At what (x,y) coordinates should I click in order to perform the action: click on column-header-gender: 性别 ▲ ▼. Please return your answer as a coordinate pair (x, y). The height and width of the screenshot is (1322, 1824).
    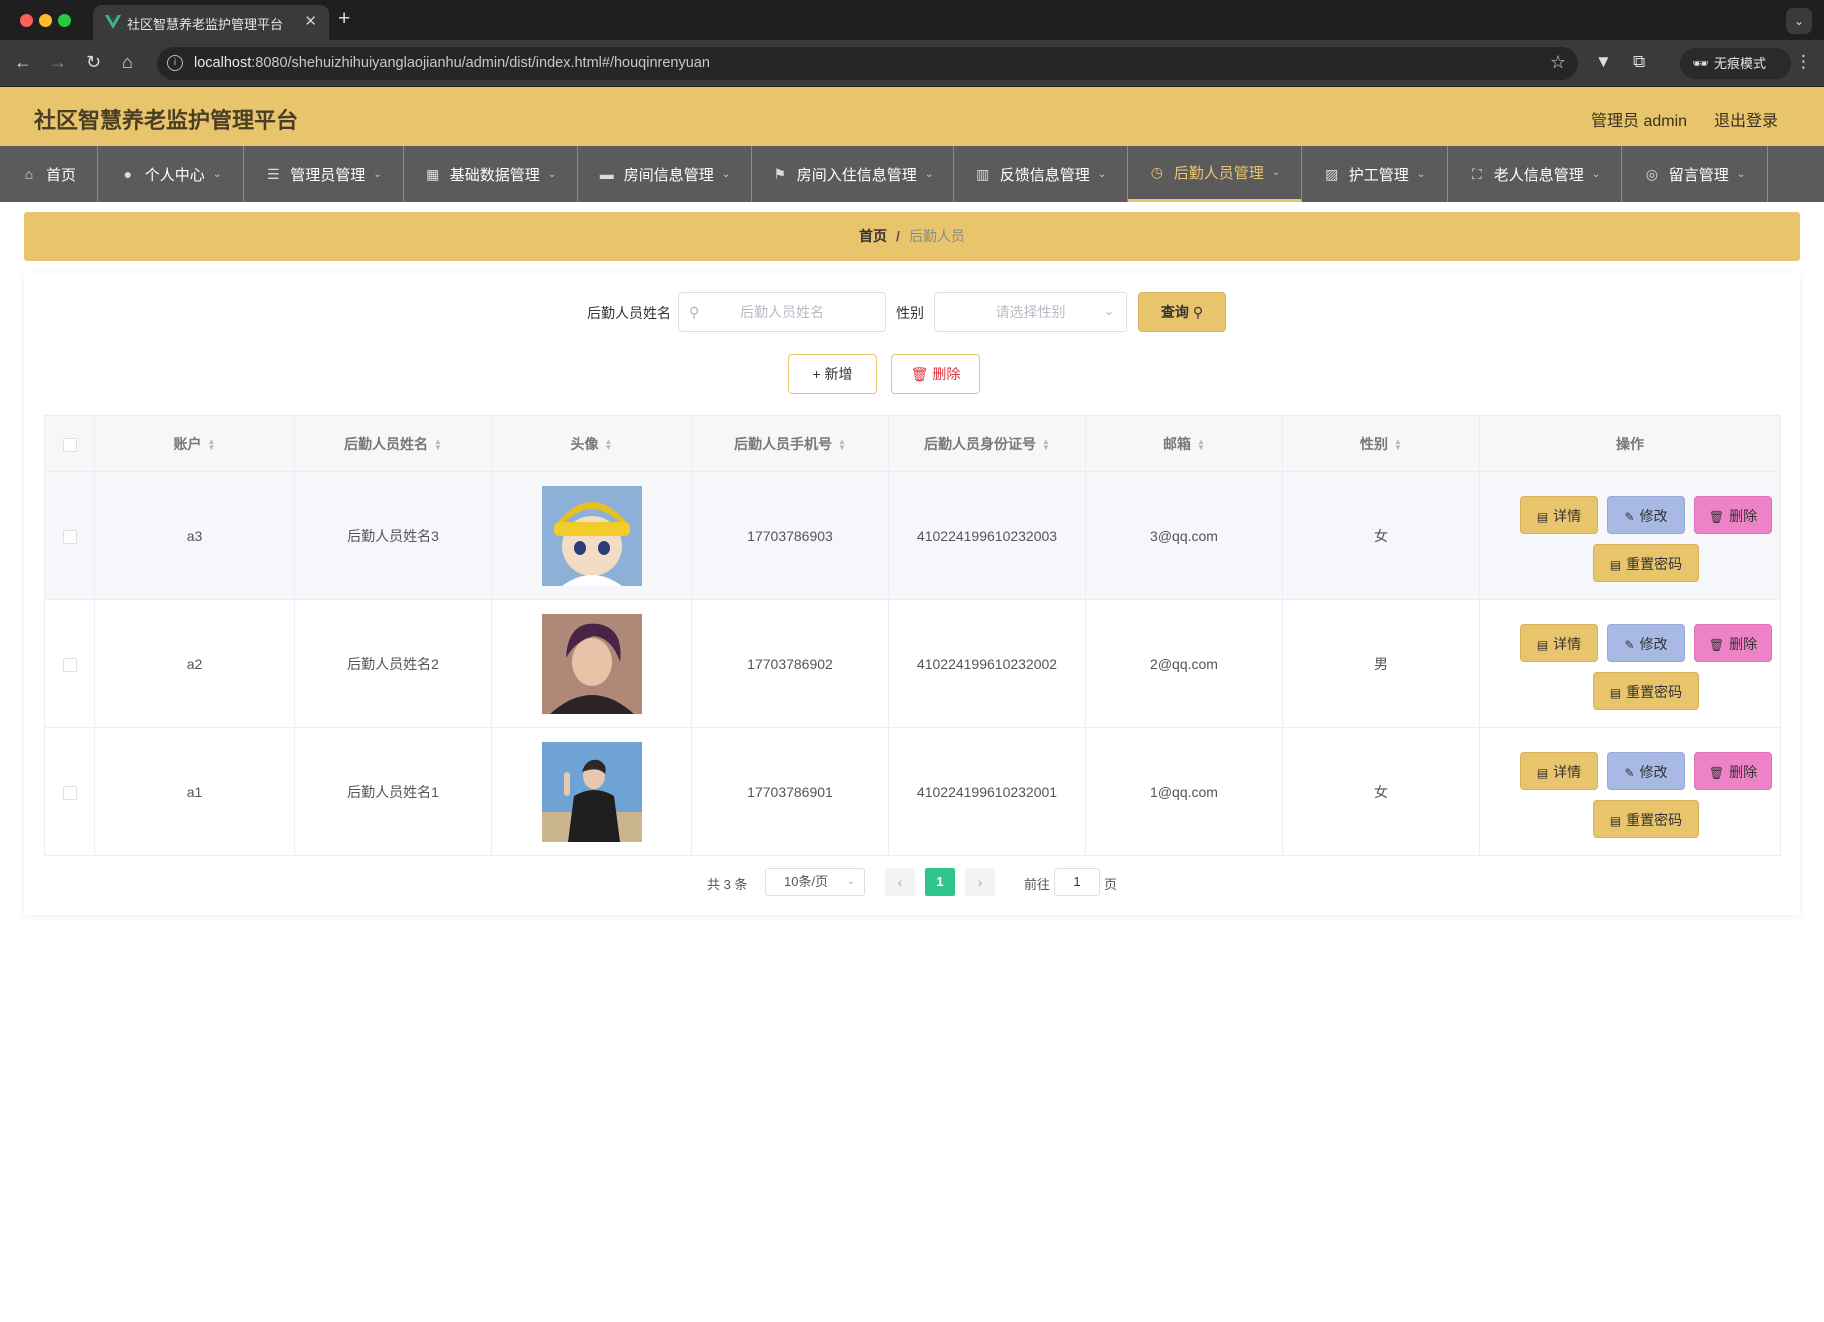
    Looking at the image, I should click on (1381, 443).